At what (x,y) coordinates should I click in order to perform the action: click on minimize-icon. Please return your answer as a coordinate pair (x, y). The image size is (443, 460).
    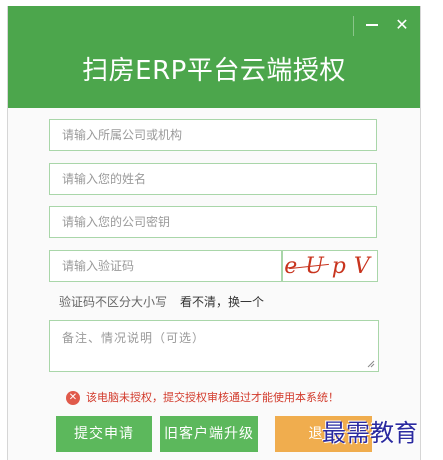
    Looking at the image, I should click on (372, 25).